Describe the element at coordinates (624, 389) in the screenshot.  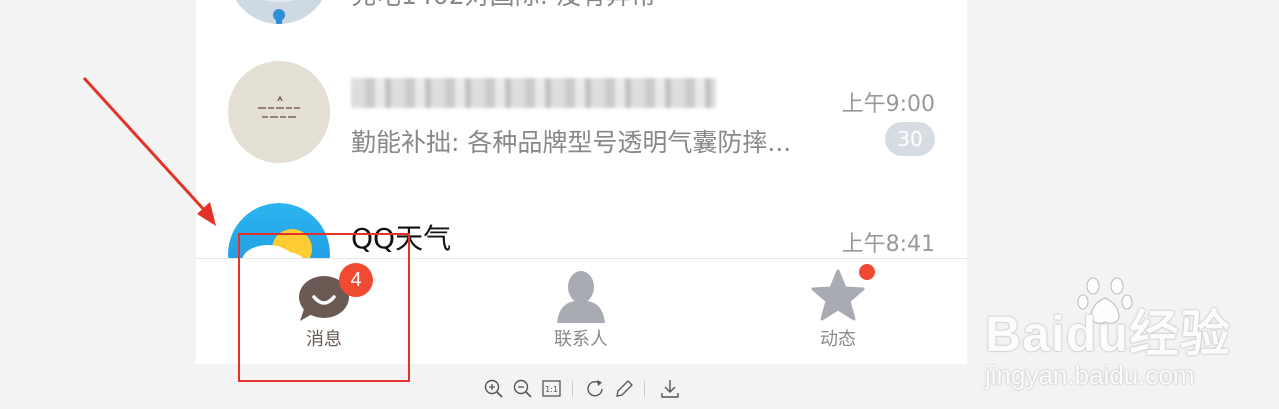
I see `edit-icon` at that location.